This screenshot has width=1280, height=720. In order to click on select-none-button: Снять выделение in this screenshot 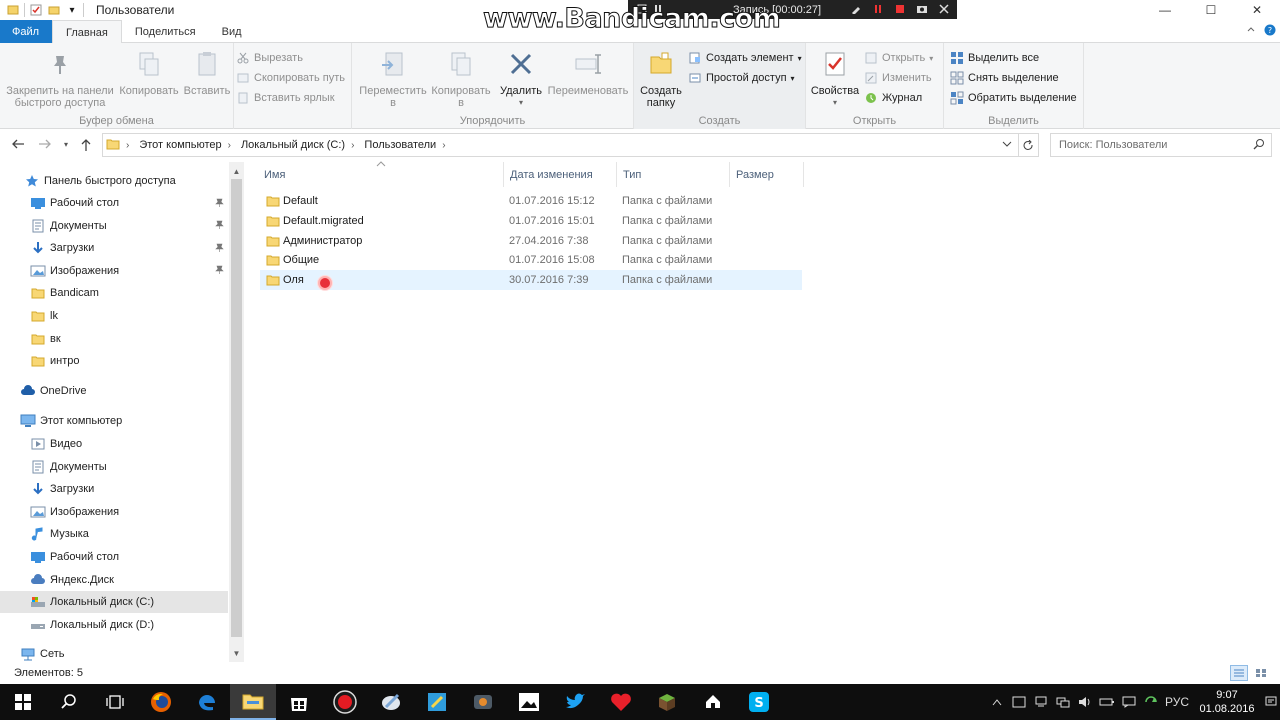, I will do `click(1004, 78)`.